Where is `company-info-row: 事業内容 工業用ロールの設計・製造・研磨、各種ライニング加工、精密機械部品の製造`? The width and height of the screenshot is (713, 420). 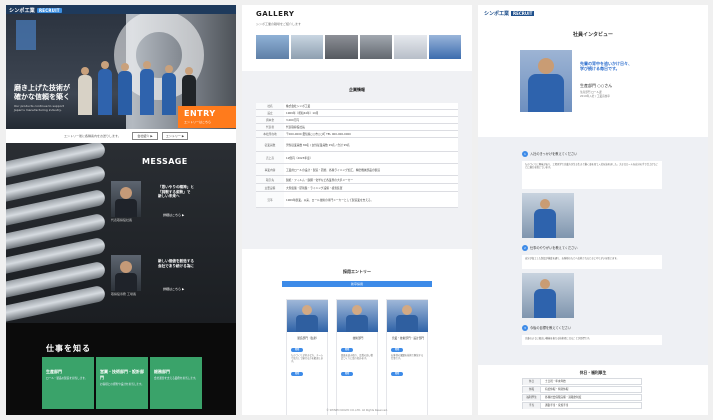 company-info-row: 事業内容 工業用ロールの設計・製造・研磨、各種ライニング加工、精密機械部品の製造 is located at coordinates (357, 169).